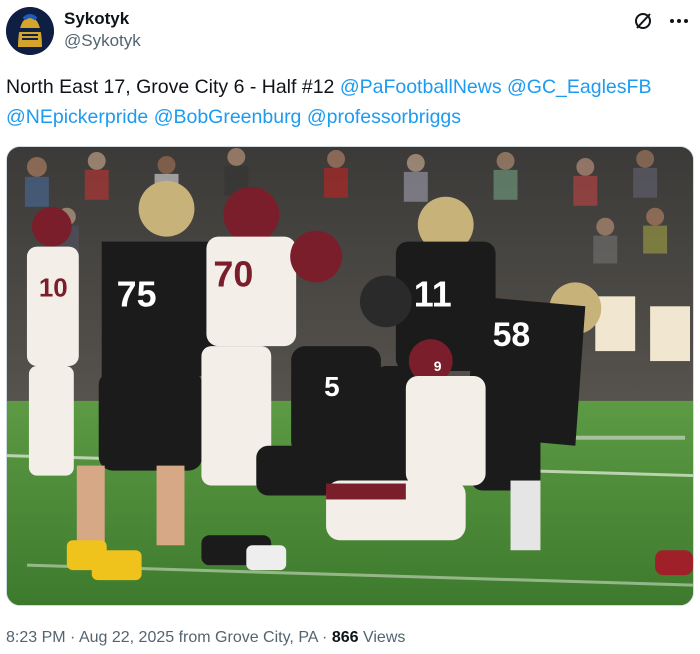 Image resolution: width=700 pixels, height=654 pixels. I want to click on user-block: Sykotyk @Sykotyk, so click(102, 30).